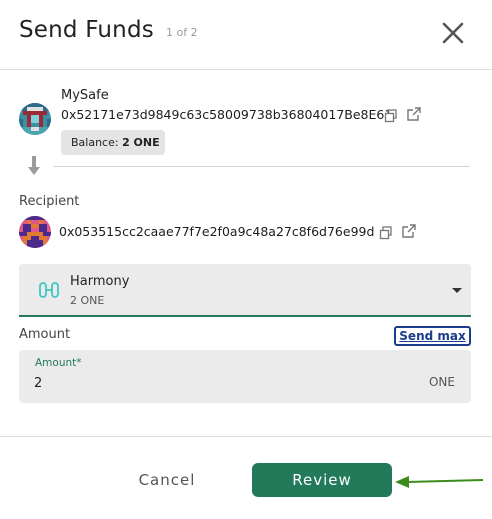 This screenshot has width=492, height=519. Describe the element at coordinates (214, 383) in the screenshot. I see `amount-input` at that location.